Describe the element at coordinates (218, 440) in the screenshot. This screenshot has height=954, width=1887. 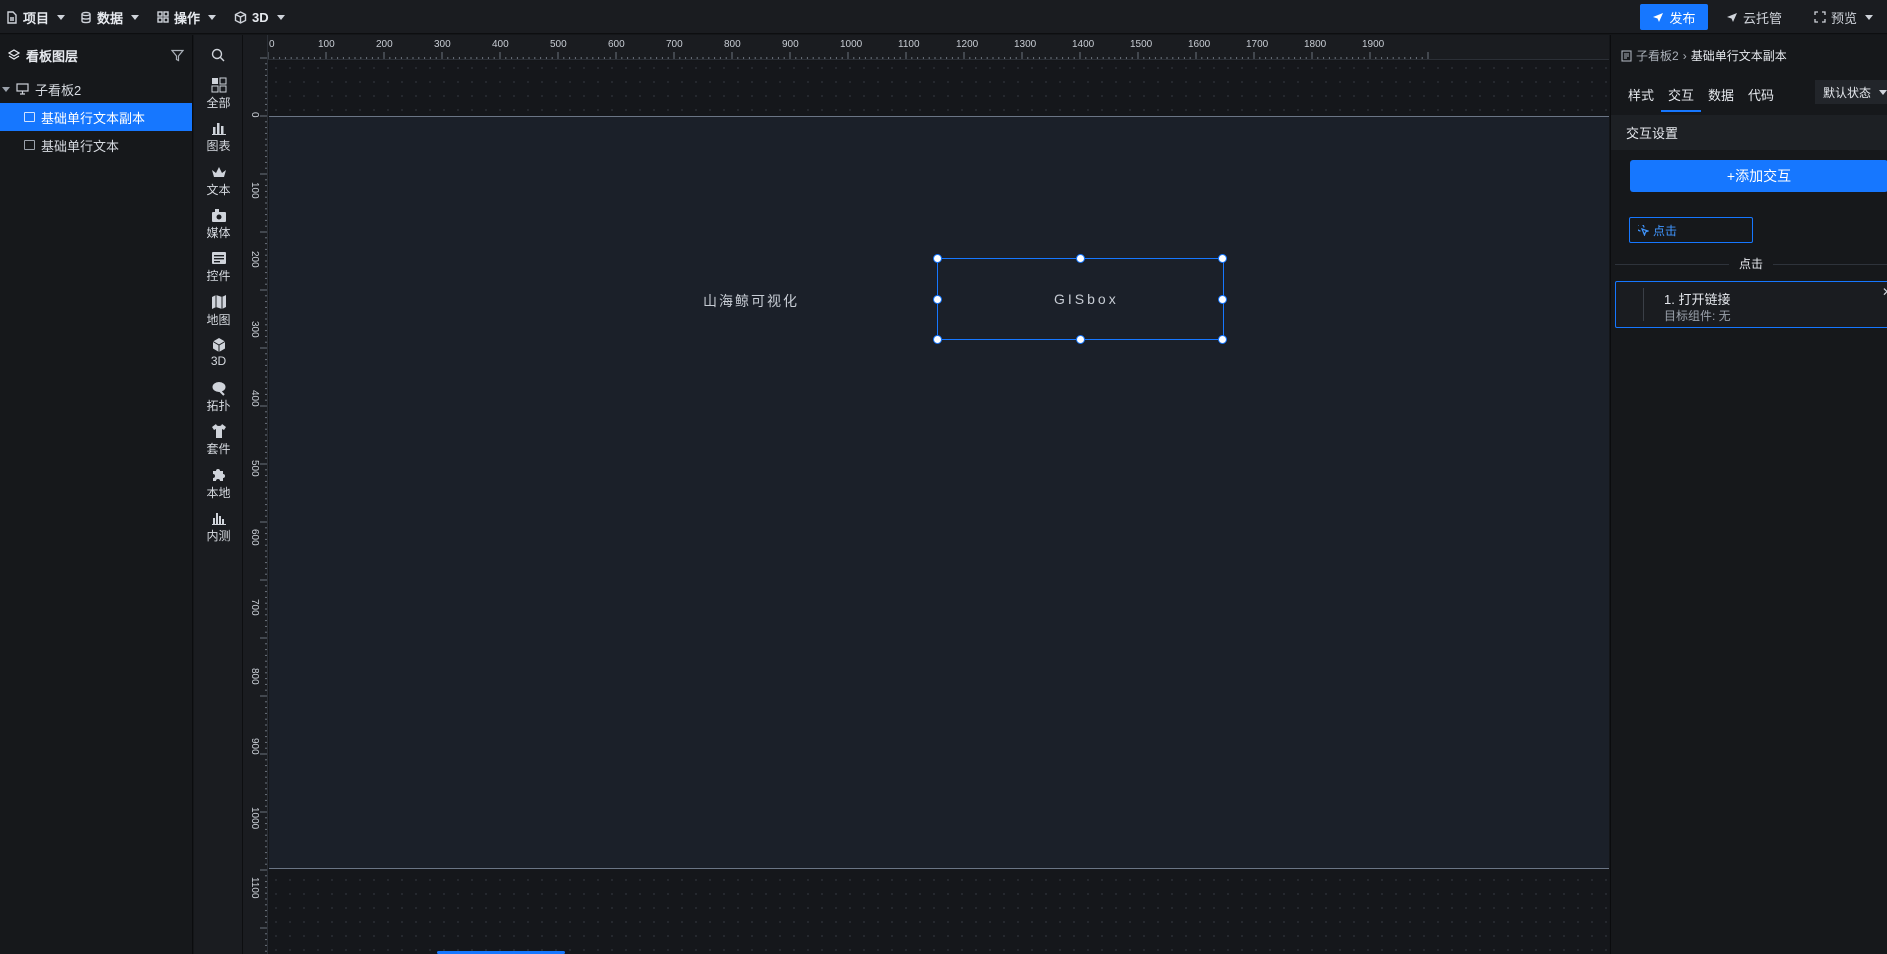
I see `rail-item-shirt: 套件` at that location.